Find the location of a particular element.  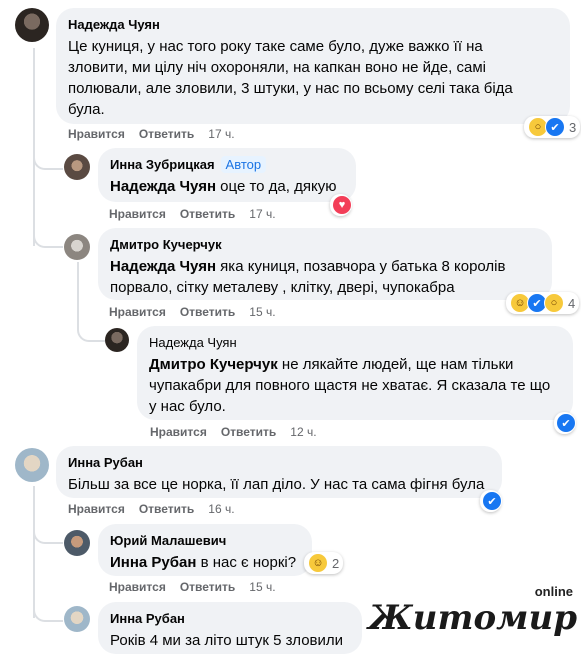

reaction-count: 4 is located at coordinates (572, 303).